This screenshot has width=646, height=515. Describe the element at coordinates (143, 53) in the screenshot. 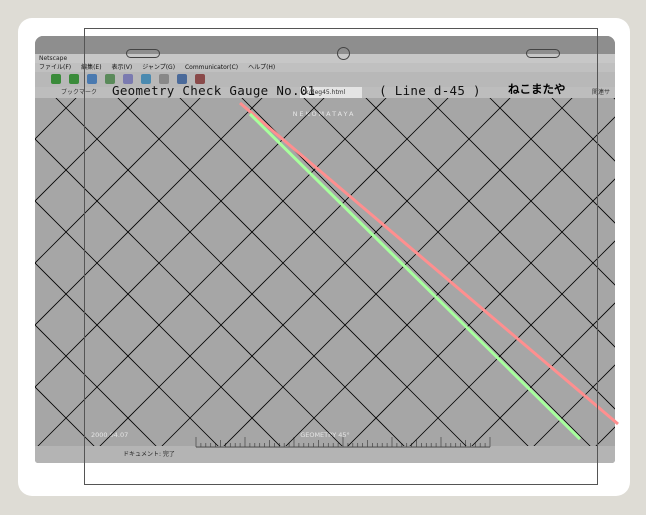

I see `left-handle` at that location.